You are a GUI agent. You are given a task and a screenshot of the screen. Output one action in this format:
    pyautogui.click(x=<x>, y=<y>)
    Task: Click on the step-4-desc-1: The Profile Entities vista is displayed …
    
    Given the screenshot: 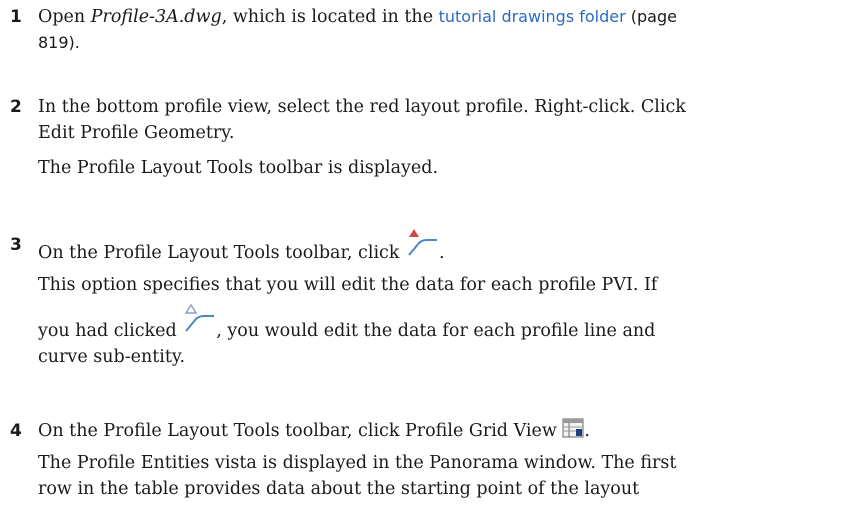 What is the action you would take?
    pyautogui.click(x=357, y=463)
    